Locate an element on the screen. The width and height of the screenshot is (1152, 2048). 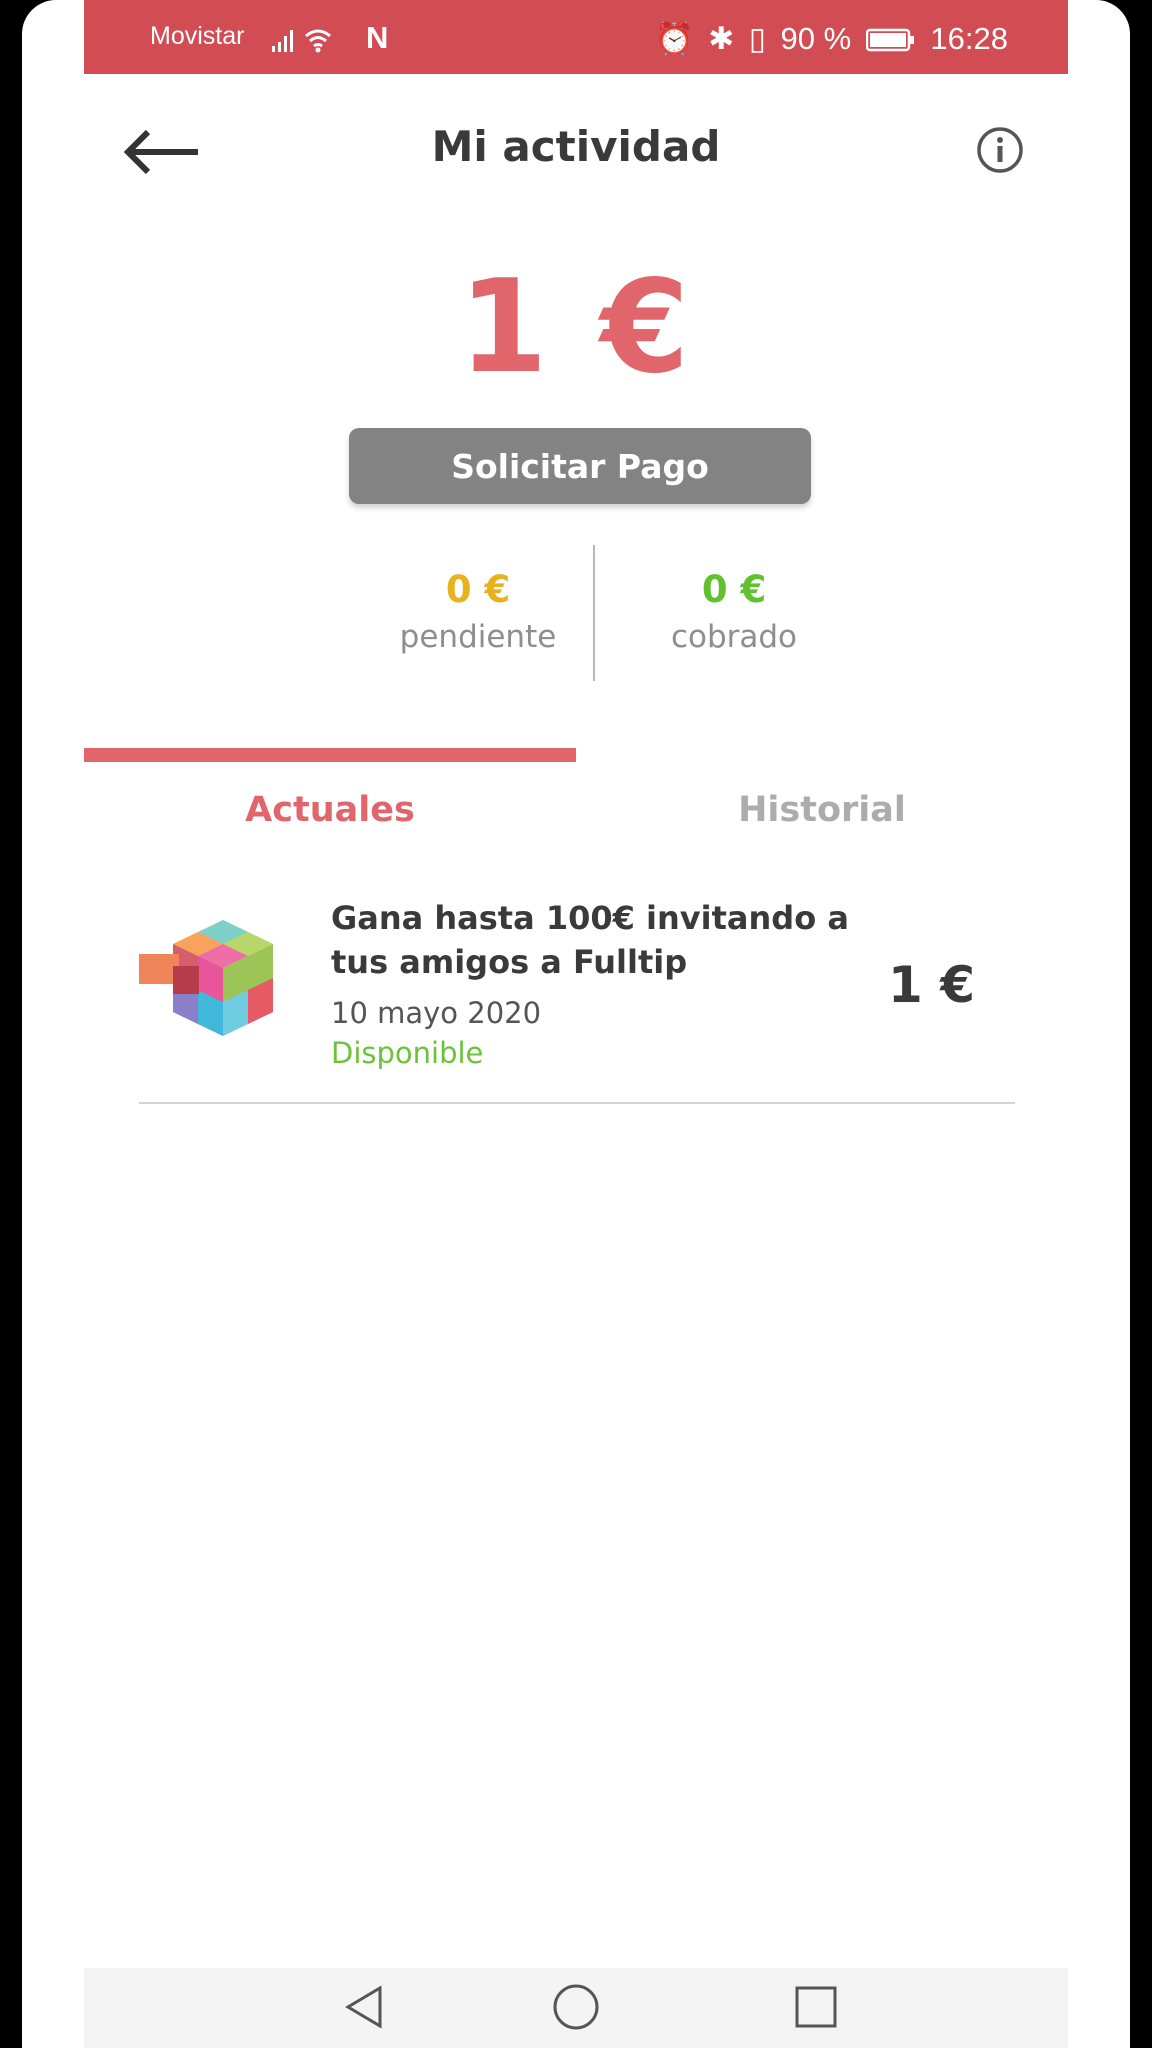
activity-status: Disponible is located at coordinates (407, 1053).